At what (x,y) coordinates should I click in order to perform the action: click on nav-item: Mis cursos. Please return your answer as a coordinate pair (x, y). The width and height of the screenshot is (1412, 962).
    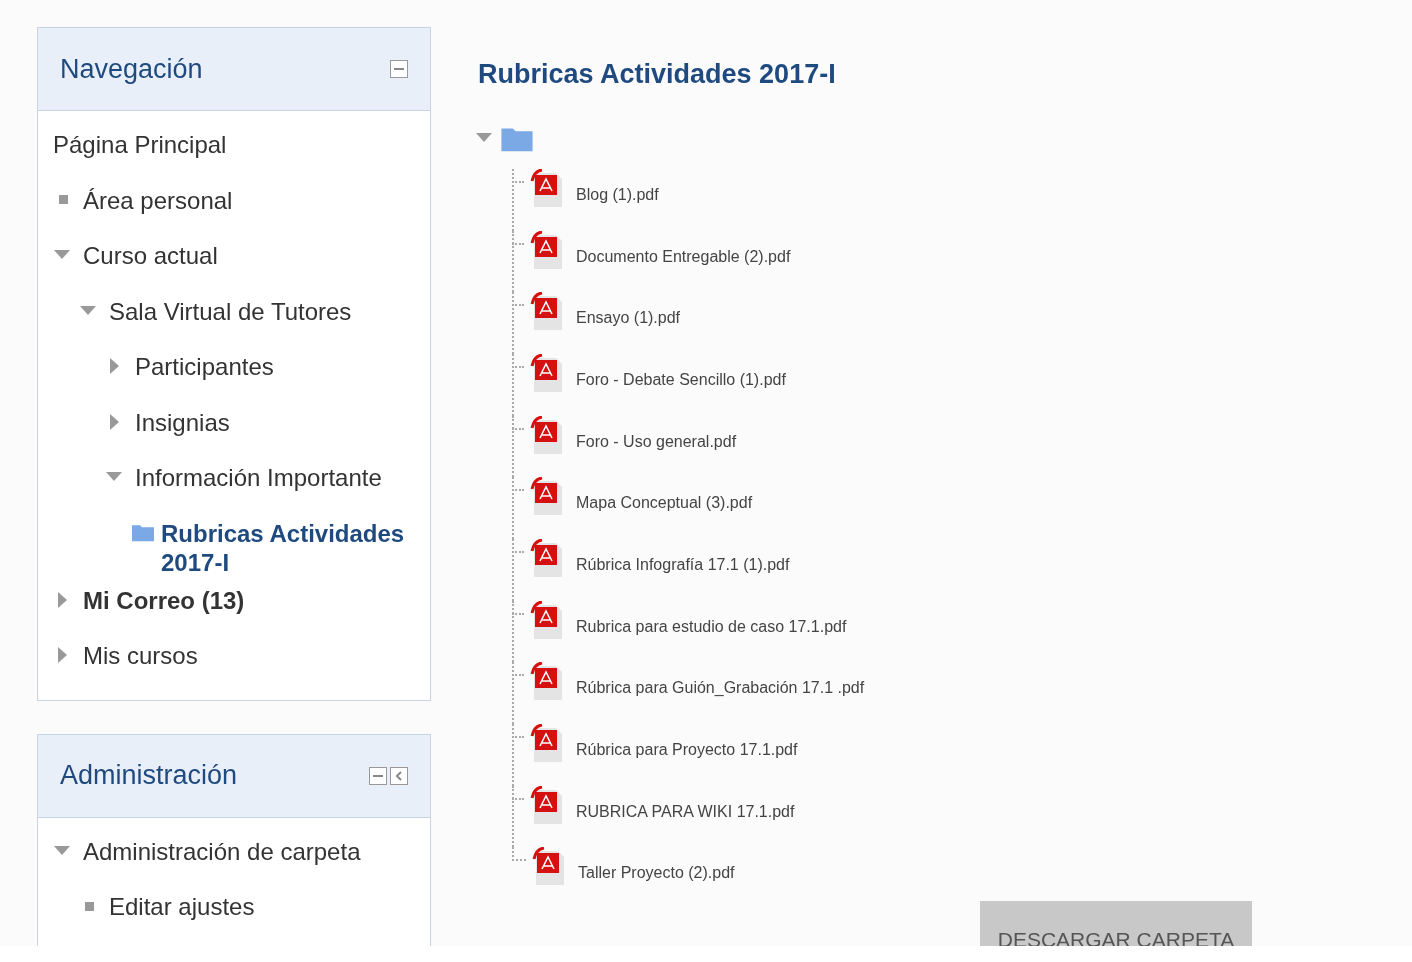
    Looking at the image, I should click on (246, 655).